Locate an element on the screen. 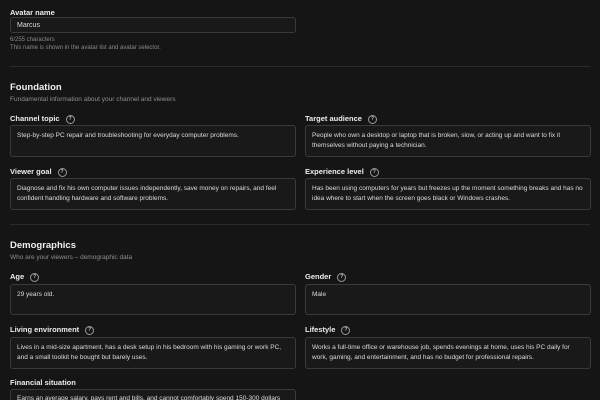 The height and width of the screenshot is (400, 600). avatar-name-input: Marcus is located at coordinates (153, 25).